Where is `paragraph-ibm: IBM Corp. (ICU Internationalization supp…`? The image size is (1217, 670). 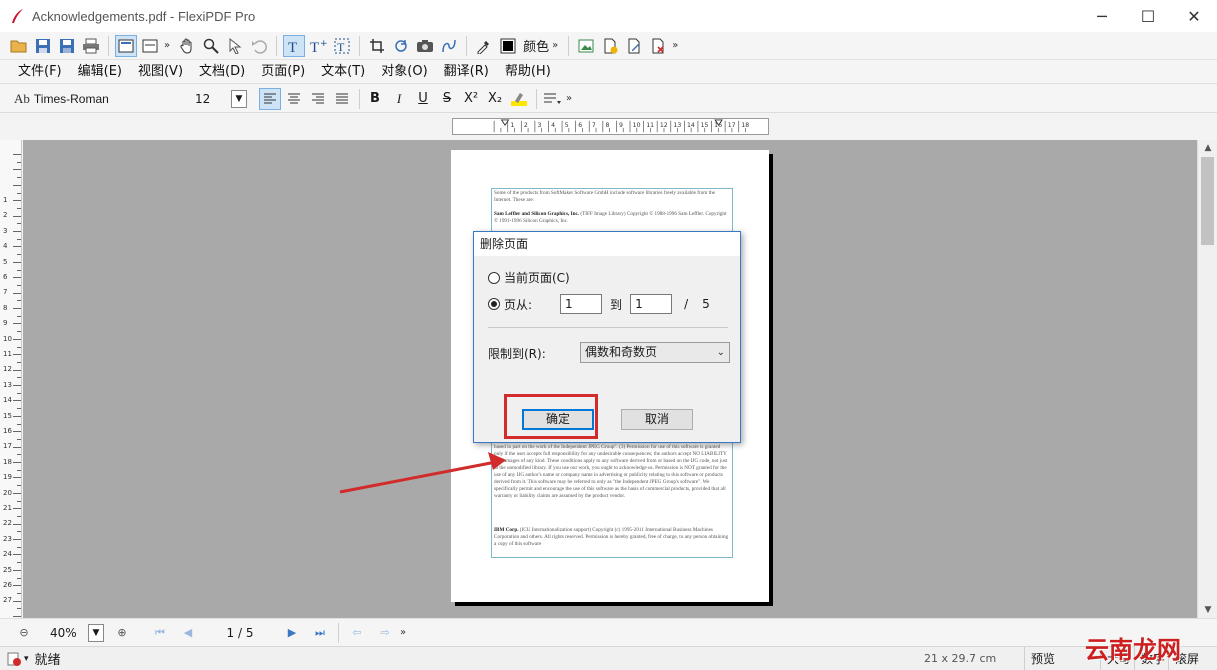 paragraph-ibm: IBM Corp. (ICU Internationalization supp… is located at coordinates (612, 537).